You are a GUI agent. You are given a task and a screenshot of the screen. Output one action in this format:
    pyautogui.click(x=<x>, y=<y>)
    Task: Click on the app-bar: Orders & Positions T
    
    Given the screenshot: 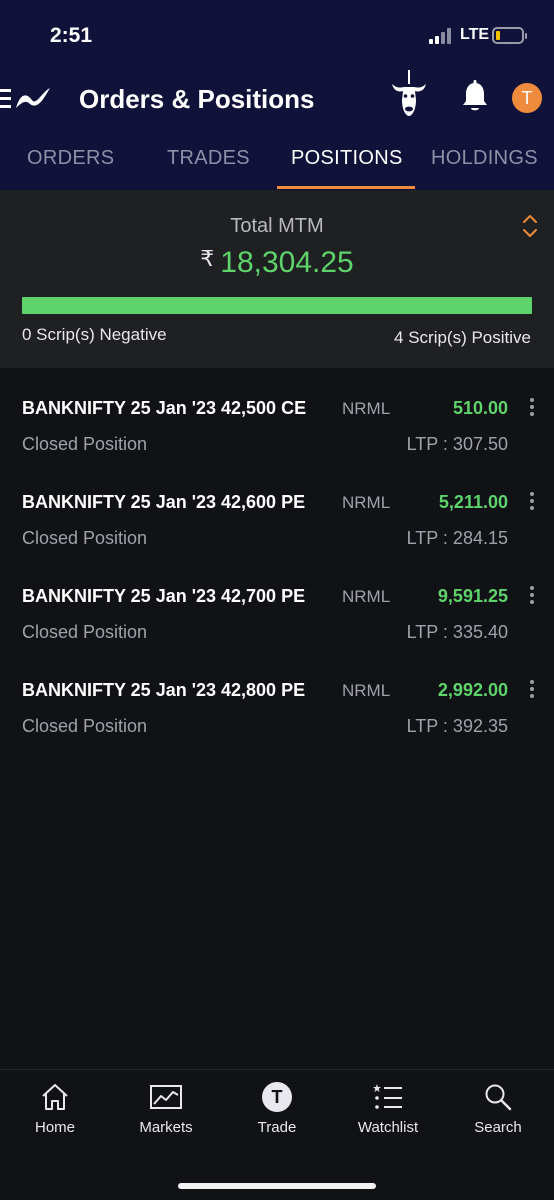 What is the action you would take?
    pyautogui.click(x=277, y=100)
    